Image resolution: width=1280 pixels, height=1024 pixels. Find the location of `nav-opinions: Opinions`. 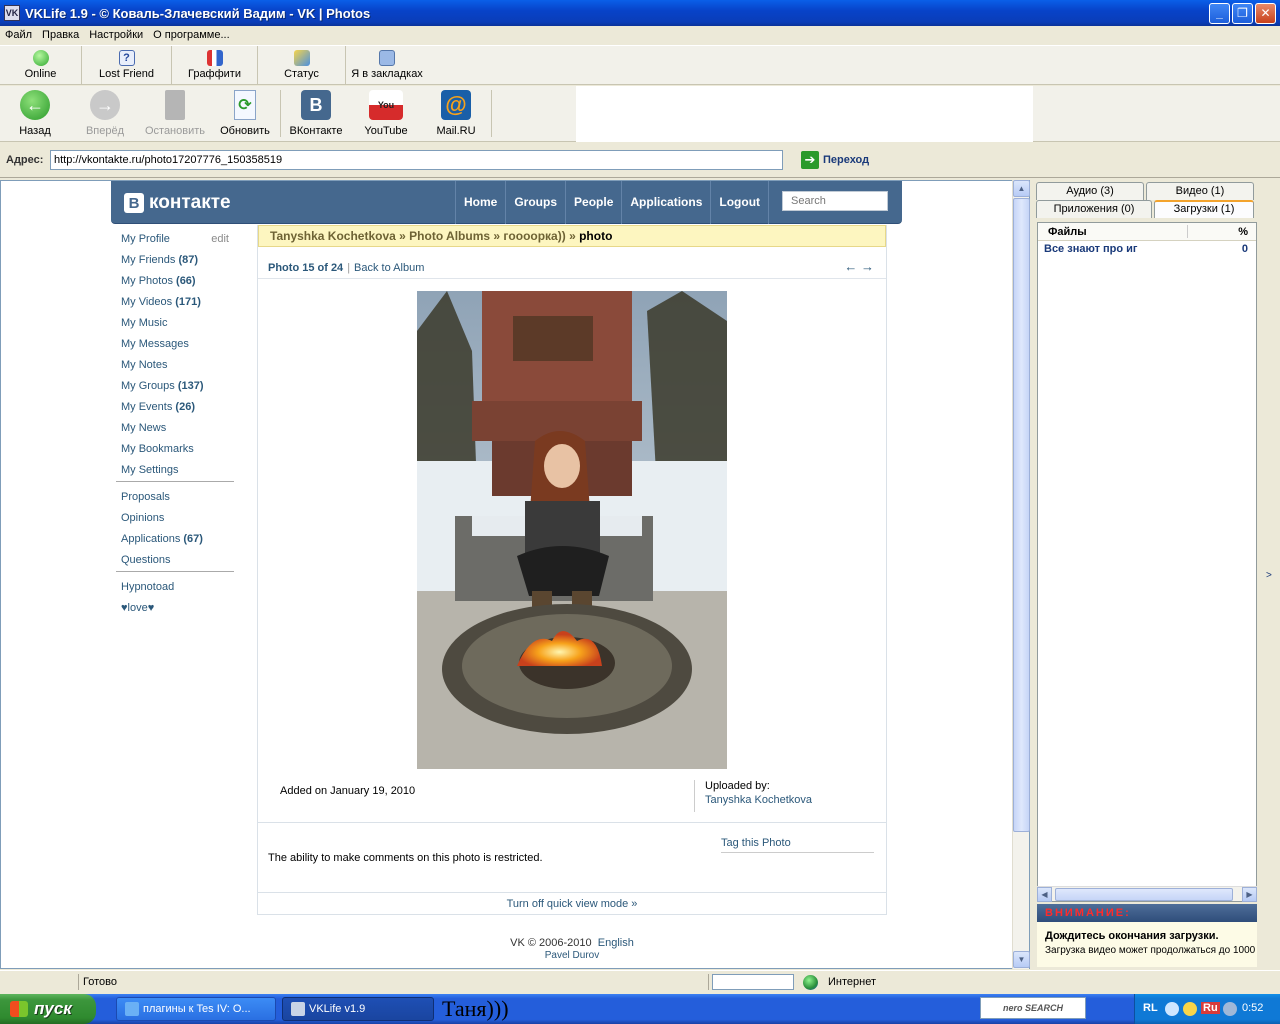

nav-opinions: Opinions is located at coordinates (177, 522).